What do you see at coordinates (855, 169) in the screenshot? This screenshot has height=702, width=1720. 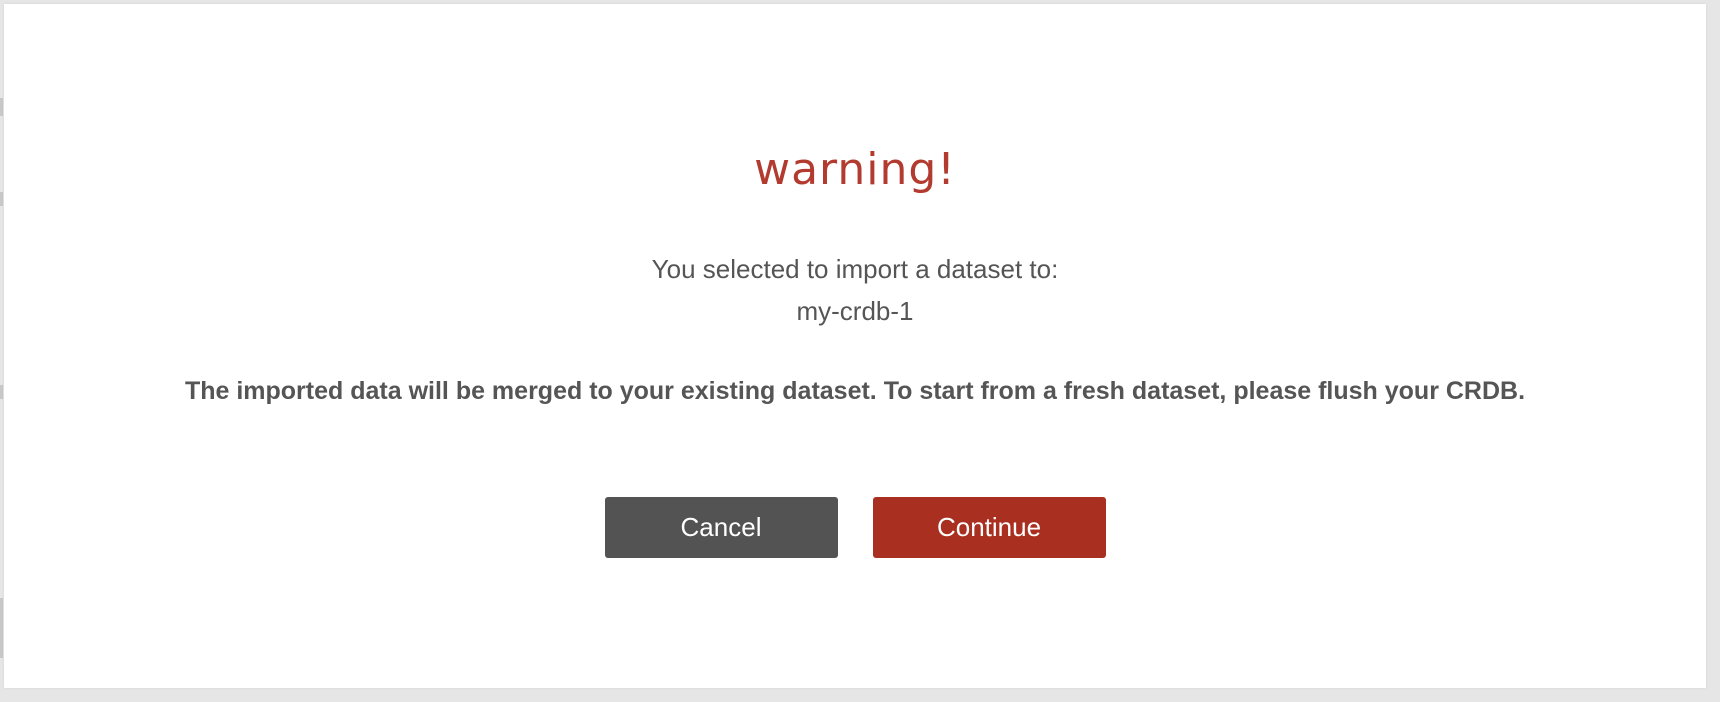 I see `dialog-title: warning!` at bounding box center [855, 169].